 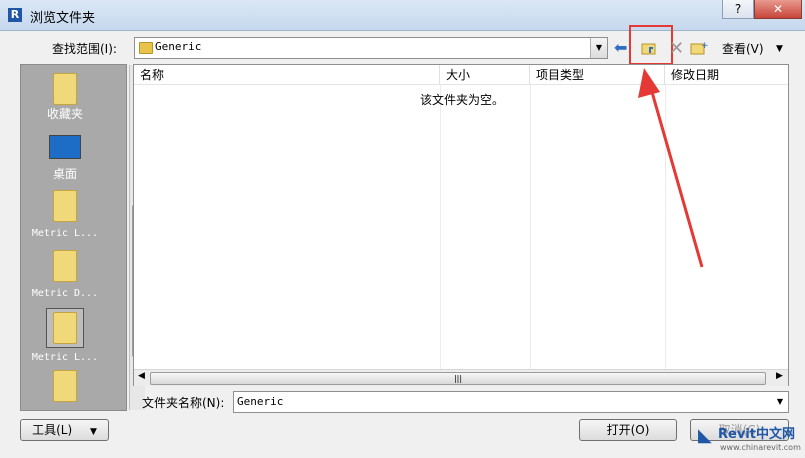 What do you see at coordinates (756, 434) in the screenshot?
I see `watermark-name: Revit中文网` at bounding box center [756, 434].